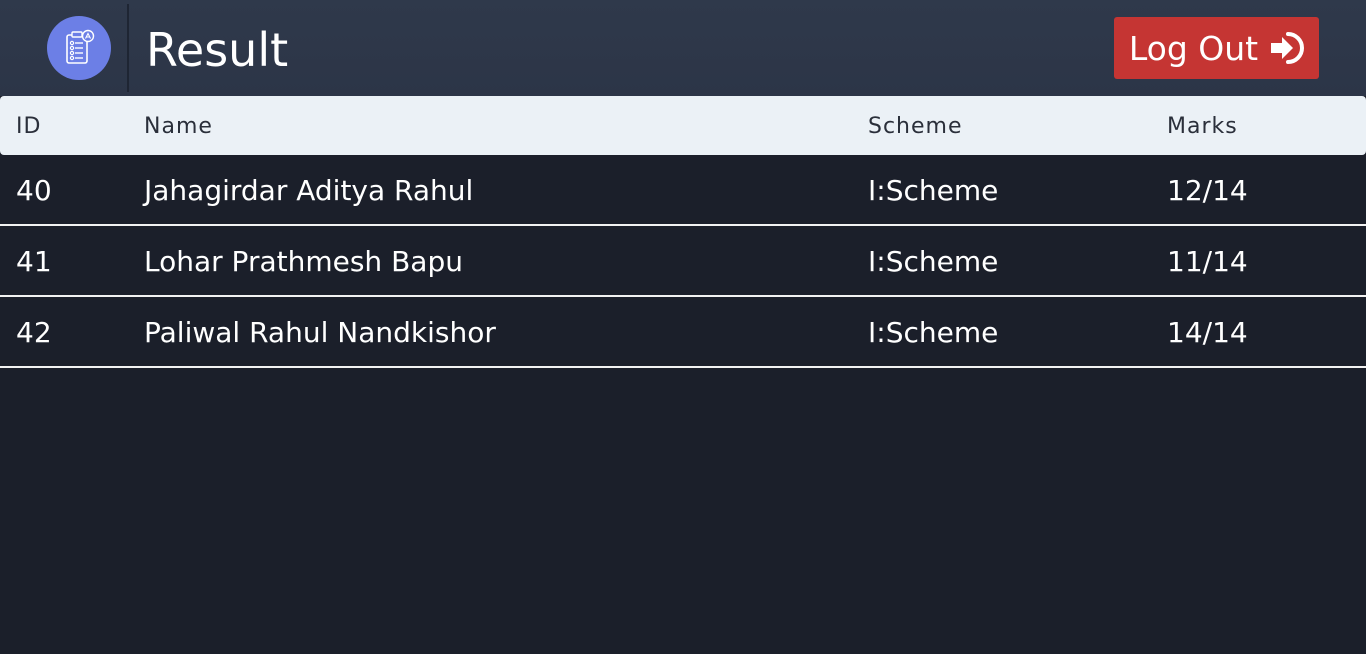  What do you see at coordinates (683, 125) in the screenshot?
I see `table-header: ID Name Scheme Marks` at bounding box center [683, 125].